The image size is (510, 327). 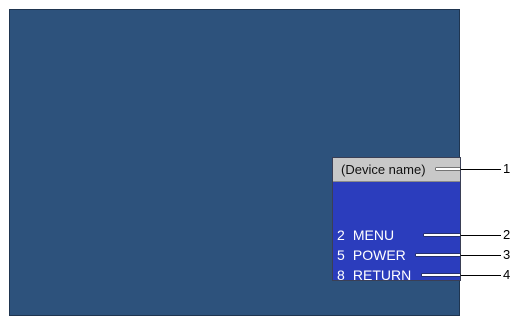 I want to click on device-name-label: (Device name), so click(x=396, y=170).